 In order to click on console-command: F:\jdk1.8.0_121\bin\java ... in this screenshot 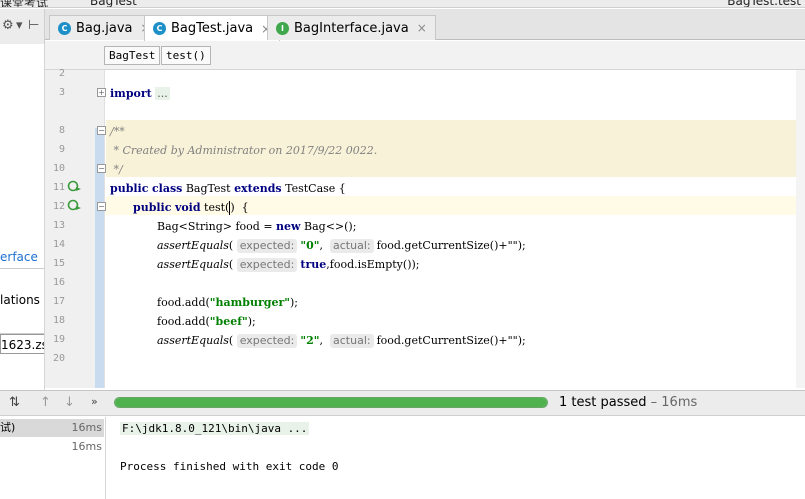, I will do `click(215, 428)`.